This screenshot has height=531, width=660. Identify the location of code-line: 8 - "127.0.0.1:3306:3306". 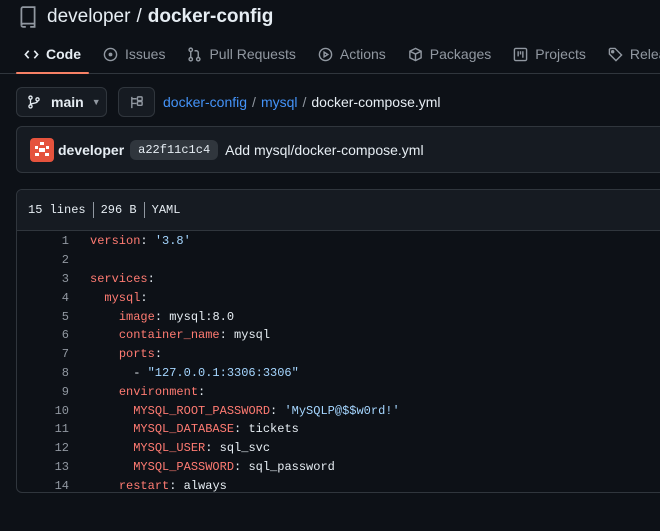
(338, 373).